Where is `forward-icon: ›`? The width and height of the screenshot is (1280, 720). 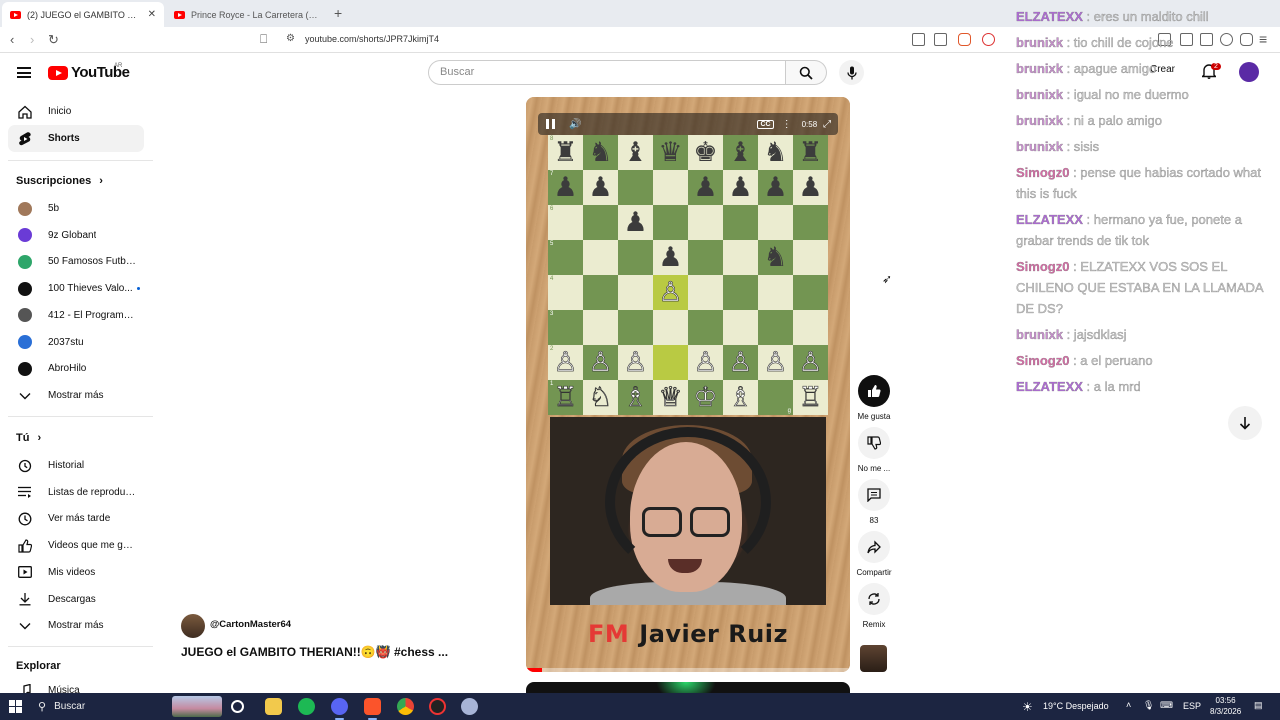
forward-icon: › is located at coordinates (32, 39).